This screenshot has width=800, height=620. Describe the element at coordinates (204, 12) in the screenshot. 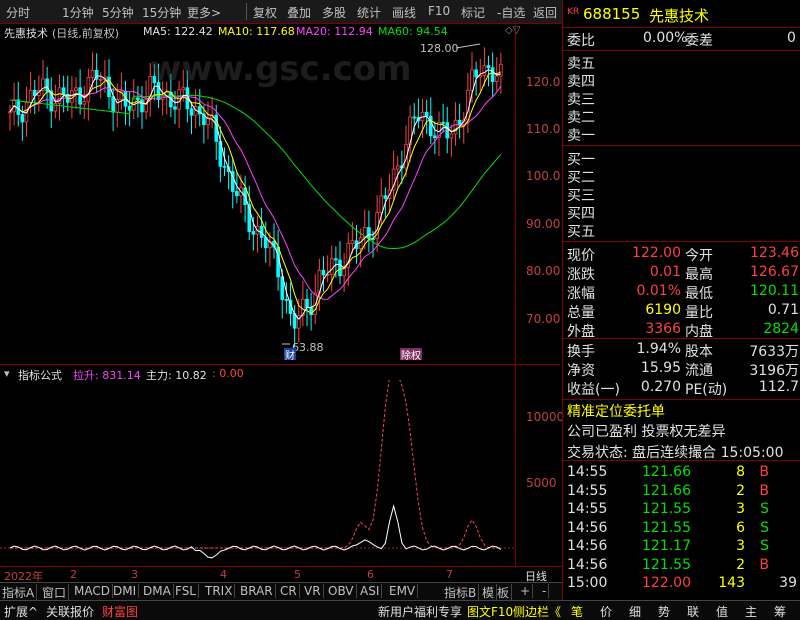

I see `tool-more: 更多>` at that location.